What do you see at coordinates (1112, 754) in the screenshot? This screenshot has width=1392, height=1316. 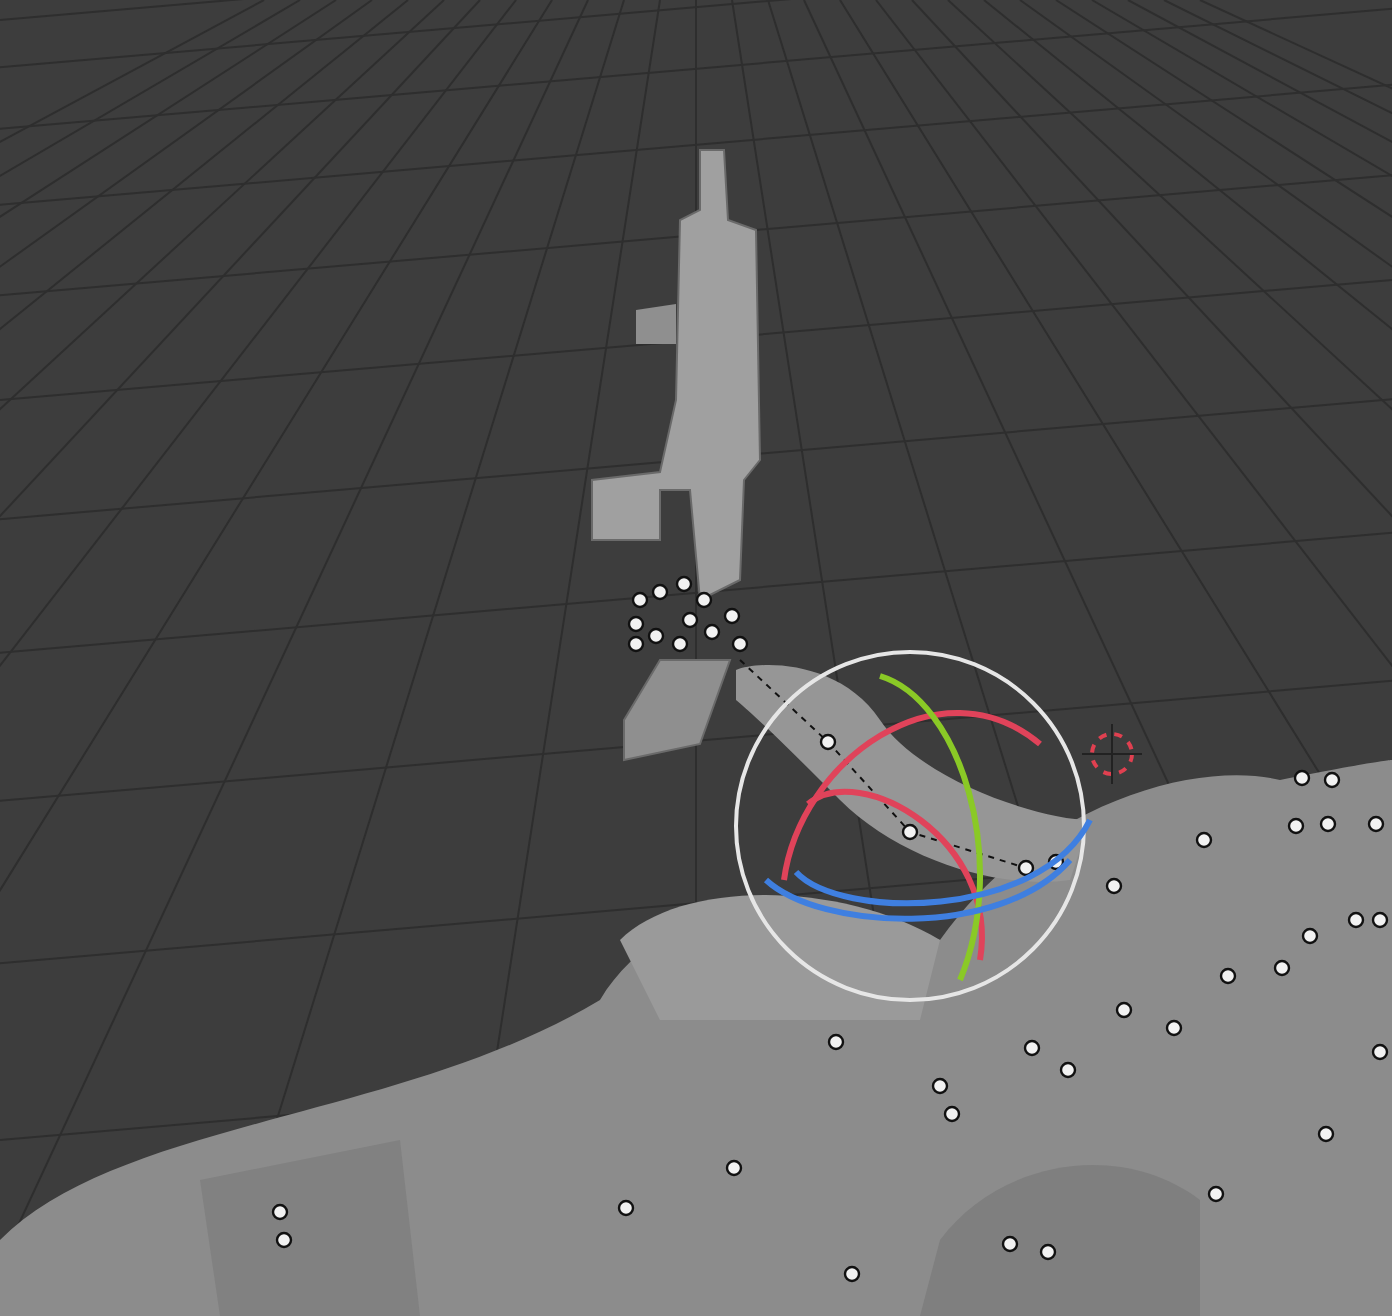 I see `3d-cursor-icon` at bounding box center [1112, 754].